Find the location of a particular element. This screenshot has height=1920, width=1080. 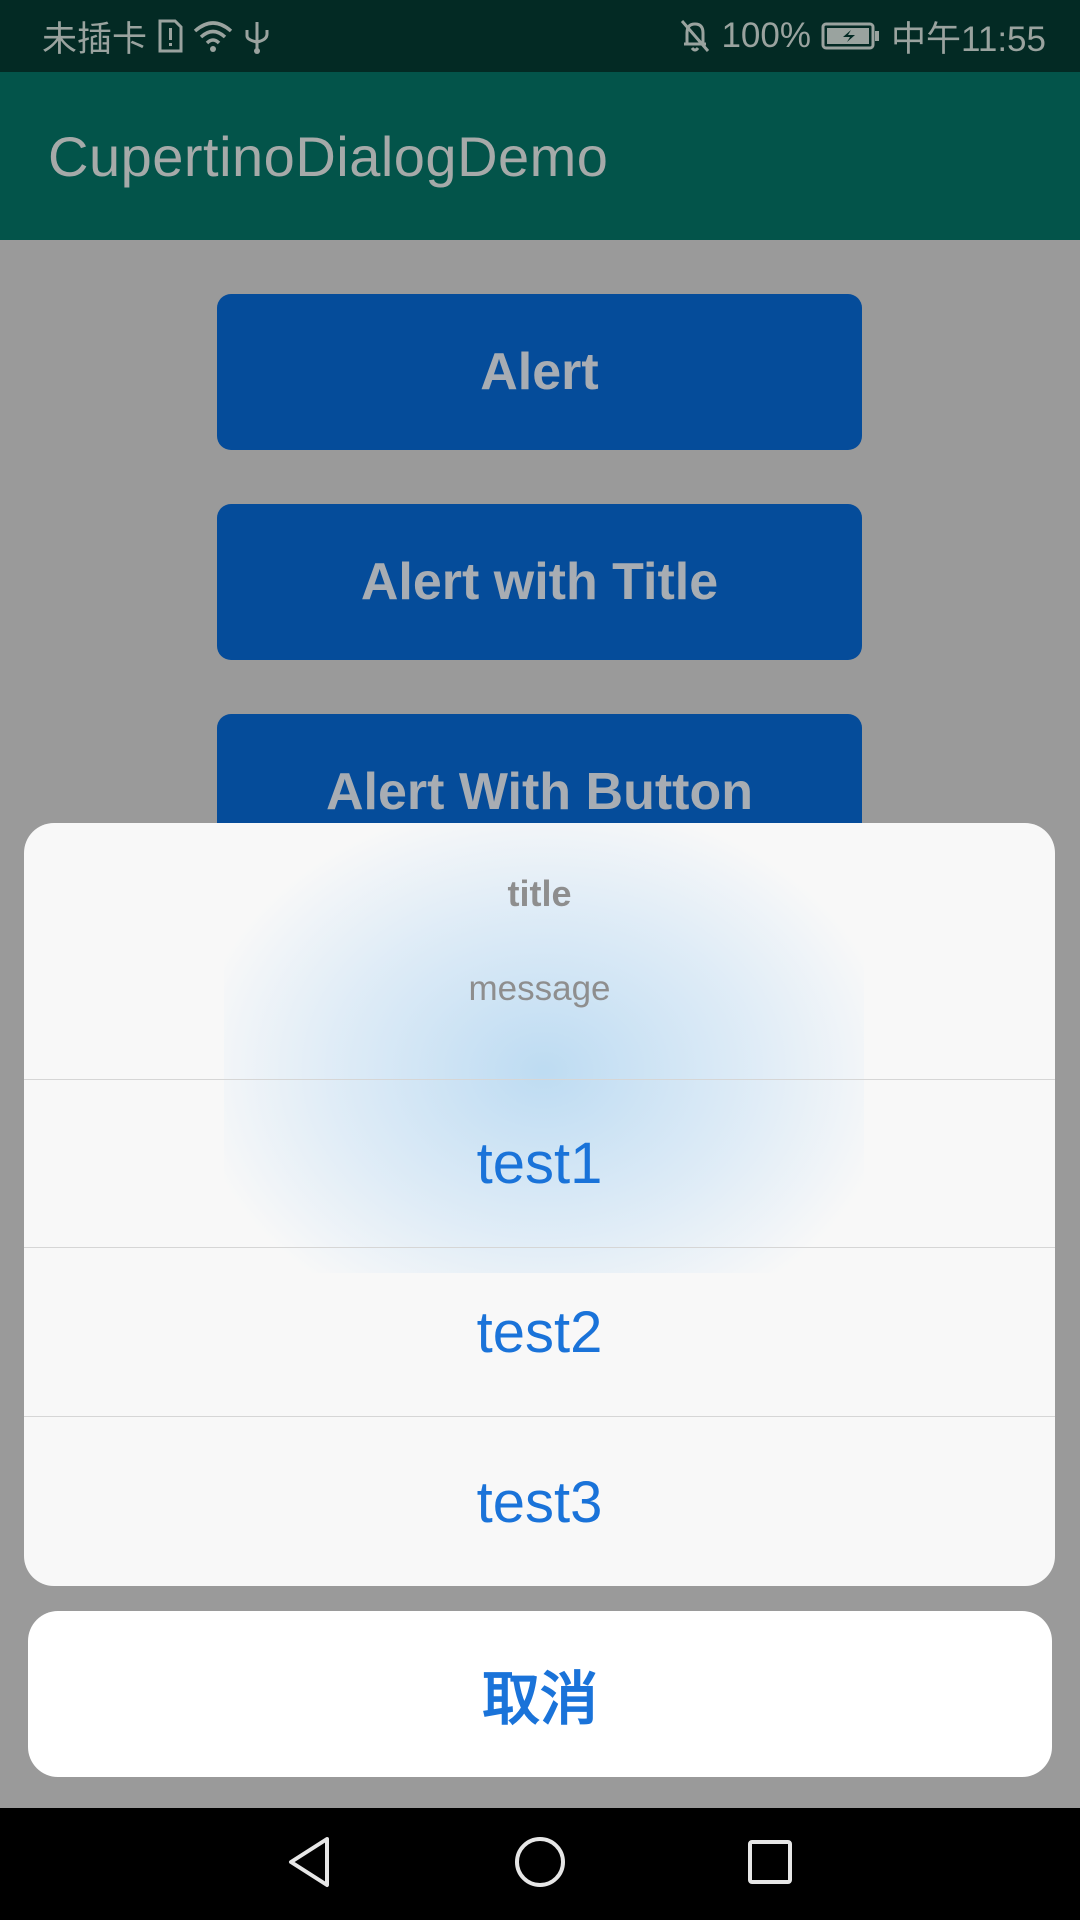

recents-icon is located at coordinates (770, 1864).